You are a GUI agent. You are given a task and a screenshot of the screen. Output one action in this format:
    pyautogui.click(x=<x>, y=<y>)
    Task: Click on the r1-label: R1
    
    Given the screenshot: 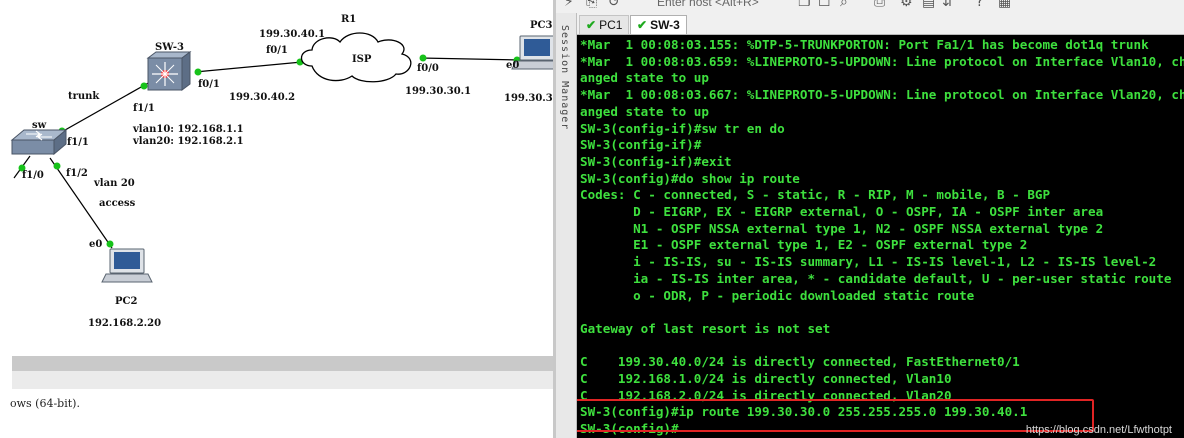 What is the action you would take?
    pyautogui.click(x=349, y=19)
    